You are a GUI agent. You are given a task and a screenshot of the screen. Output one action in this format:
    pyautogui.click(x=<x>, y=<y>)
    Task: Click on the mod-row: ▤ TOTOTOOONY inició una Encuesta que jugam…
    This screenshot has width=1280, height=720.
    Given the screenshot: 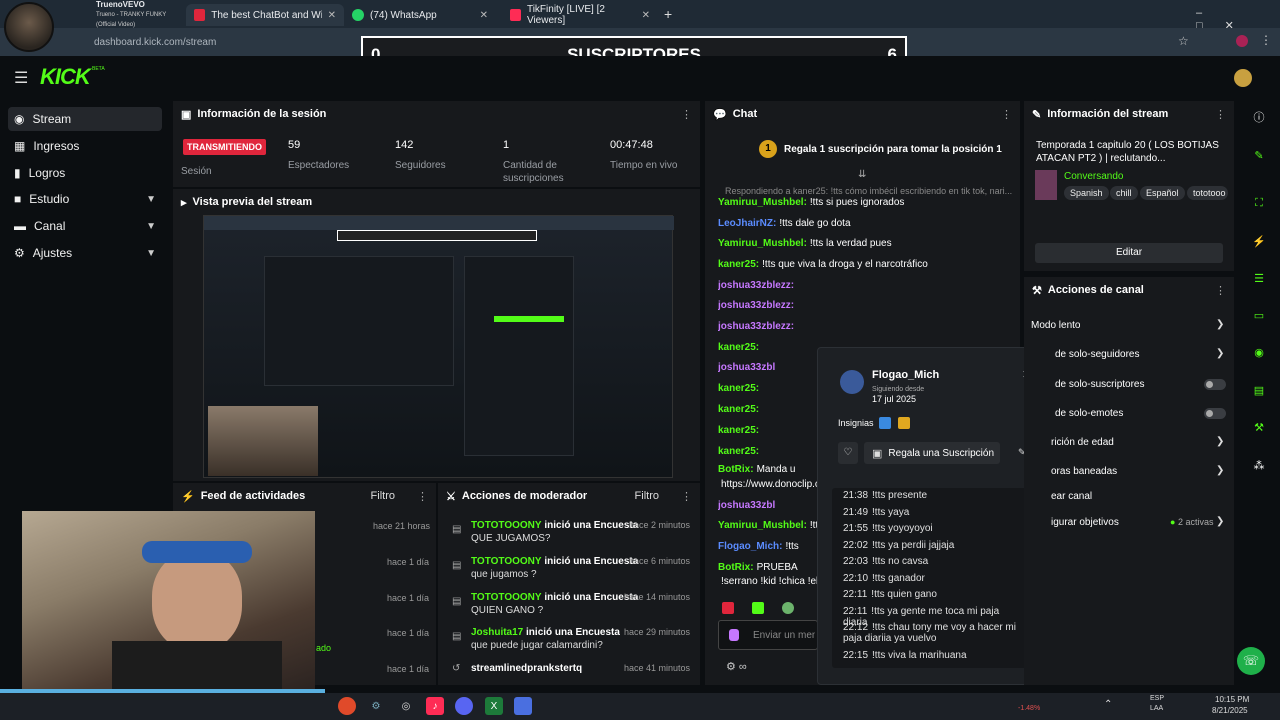 What is the action you would take?
    pyautogui.click(x=571, y=568)
    